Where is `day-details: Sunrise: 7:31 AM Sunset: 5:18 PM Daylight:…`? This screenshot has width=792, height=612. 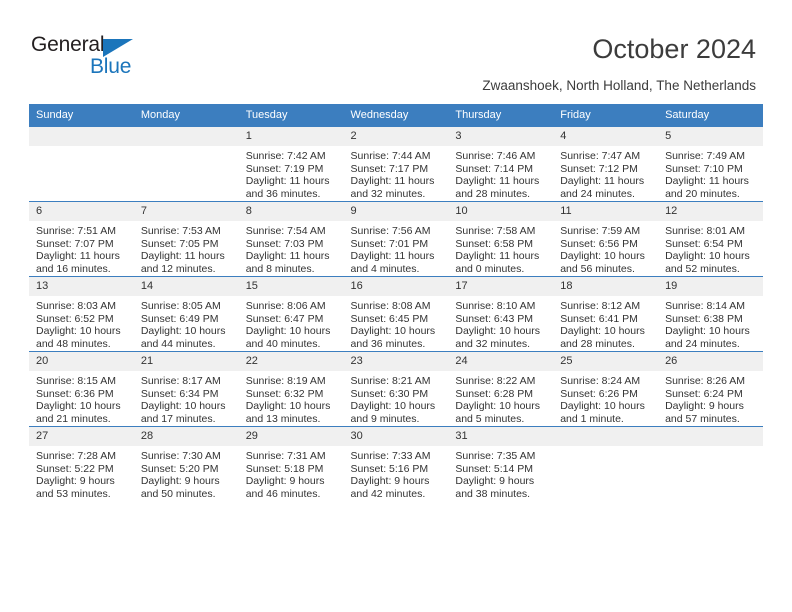
day-details: Sunrise: 7:31 AM Sunset: 5:18 PM Daylight:… is located at coordinates (291, 473).